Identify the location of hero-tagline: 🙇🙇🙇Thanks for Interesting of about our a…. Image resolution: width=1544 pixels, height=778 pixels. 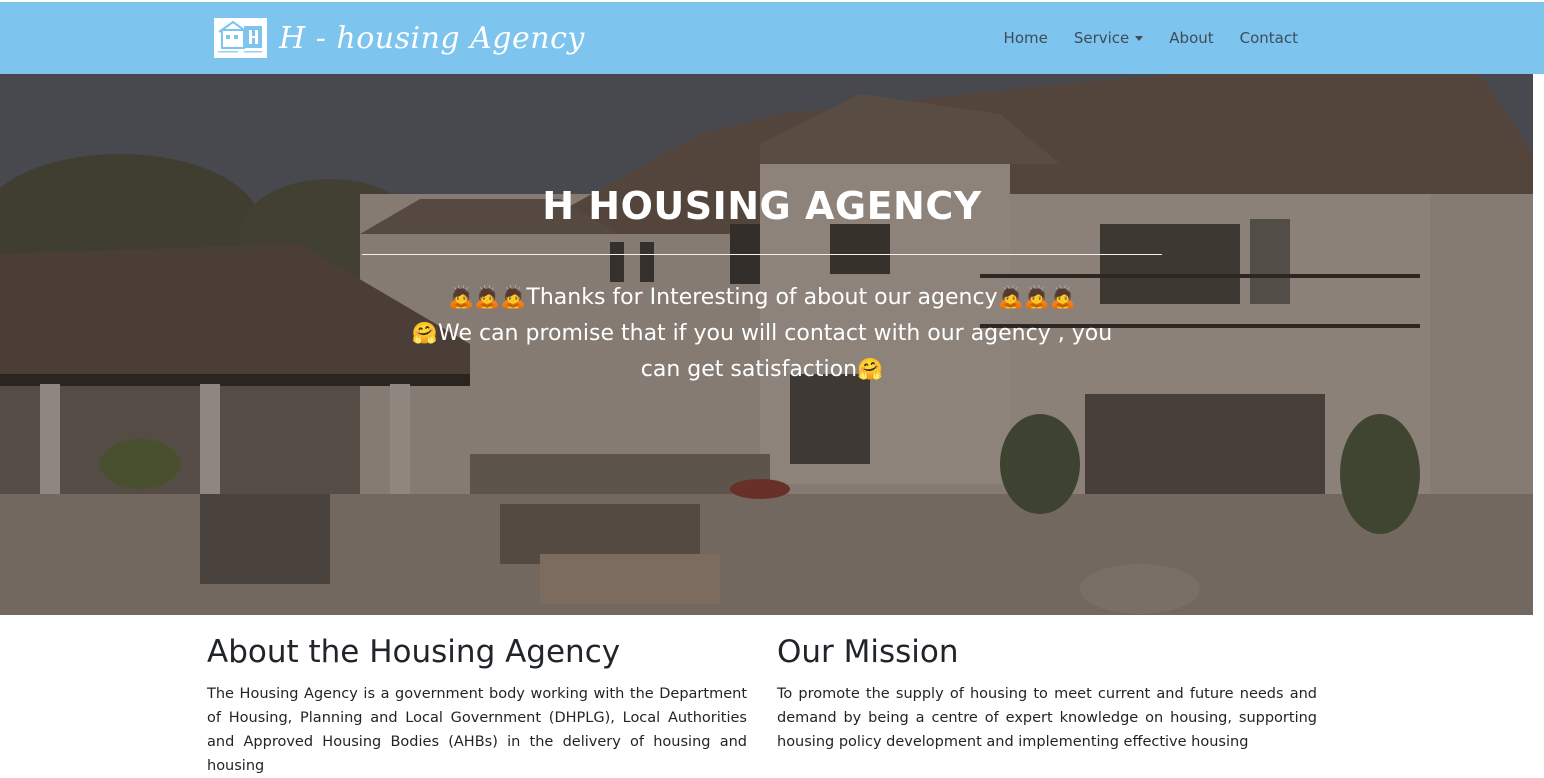
(762, 334).